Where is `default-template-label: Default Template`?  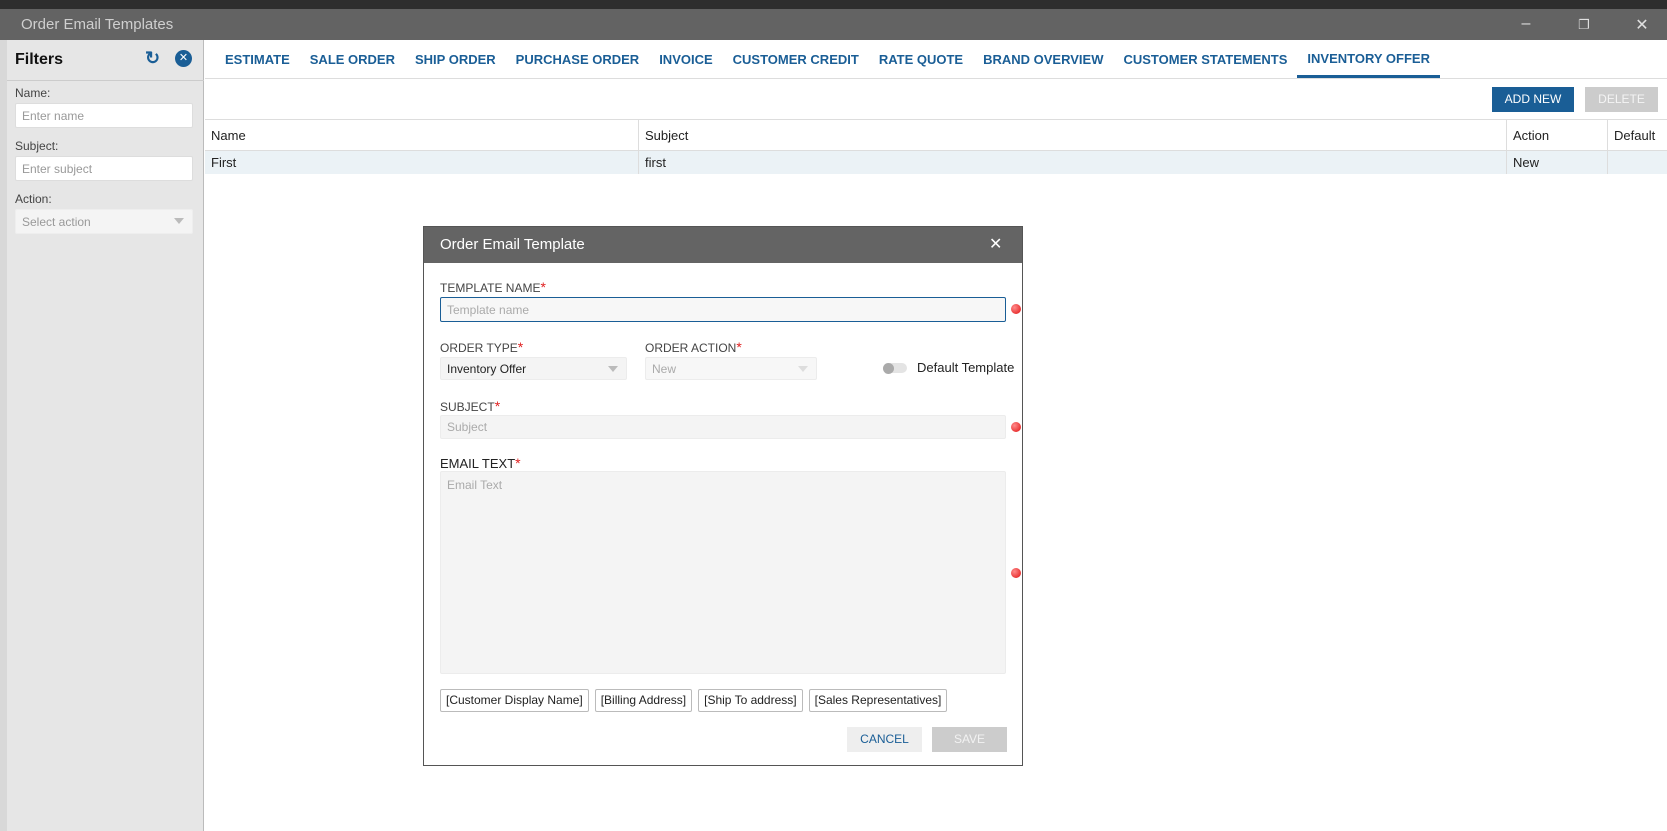
default-template-label: Default Template is located at coordinates (966, 367).